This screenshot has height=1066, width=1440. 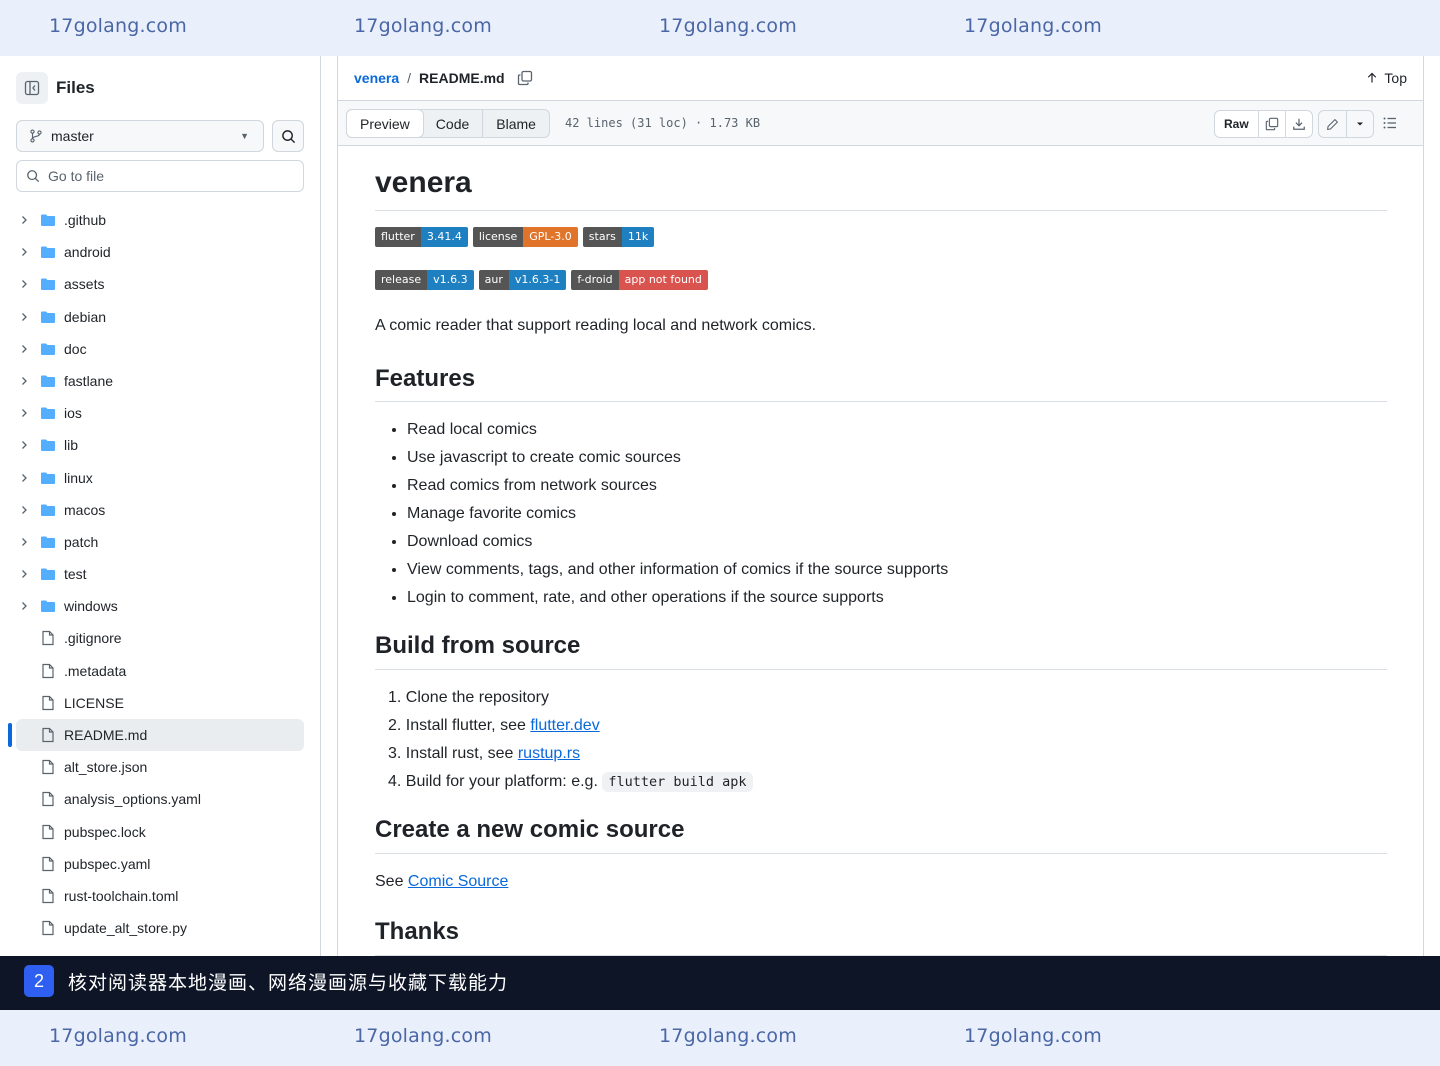 I want to click on pencil-icon, so click(x=1333, y=124).